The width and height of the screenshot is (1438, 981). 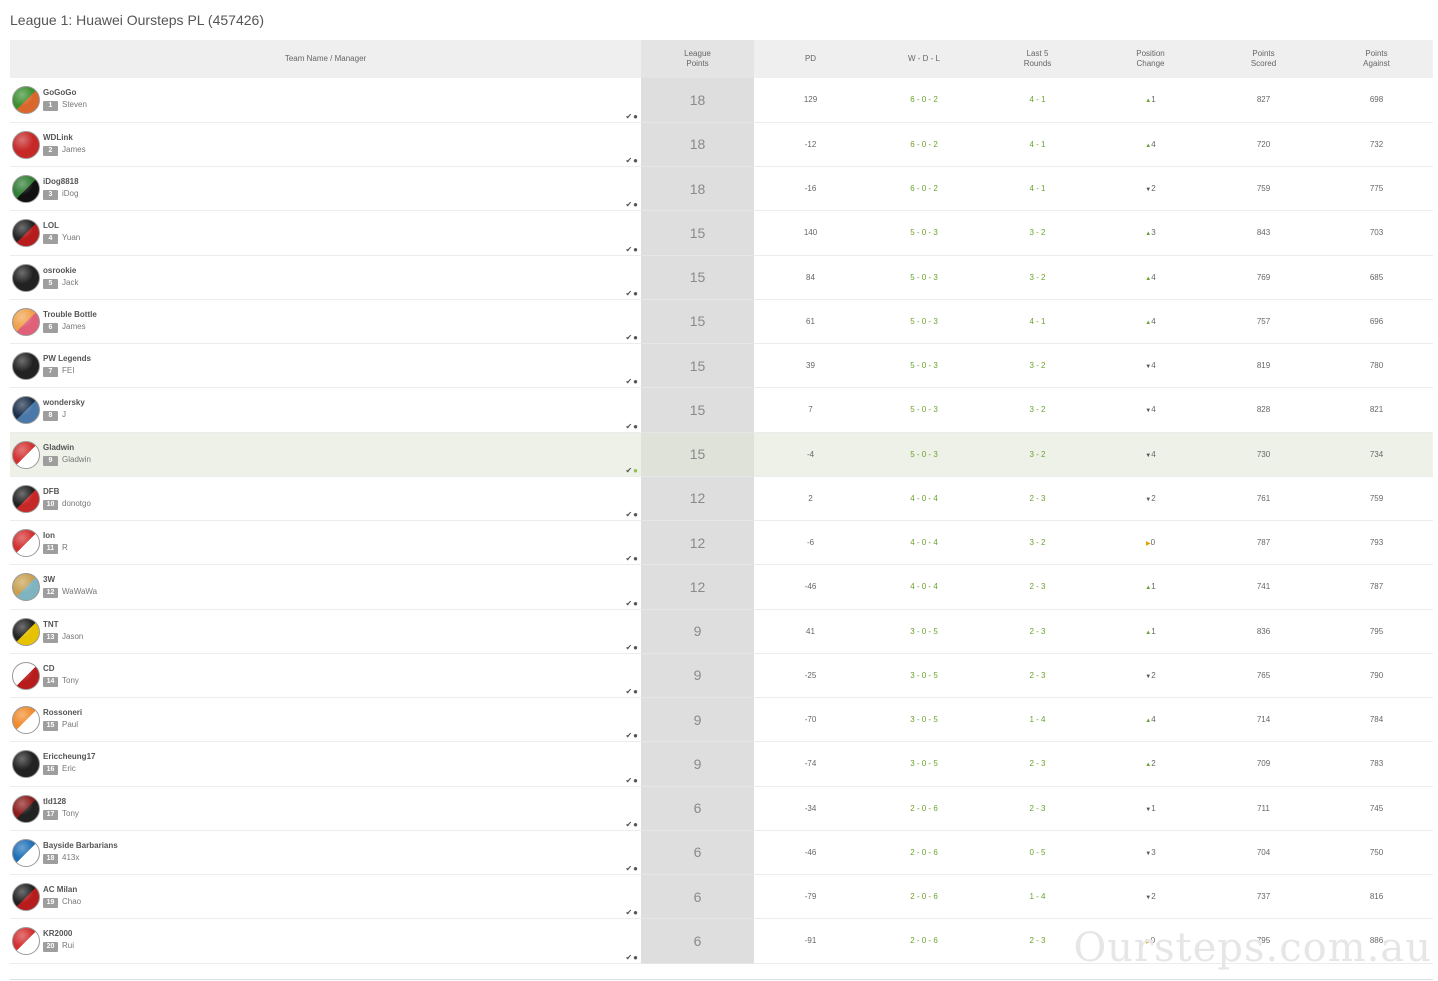 What do you see at coordinates (1037, 59) in the screenshot?
I see `header-last5: Last 5 Rounds` at bounding box center [1037, 59].